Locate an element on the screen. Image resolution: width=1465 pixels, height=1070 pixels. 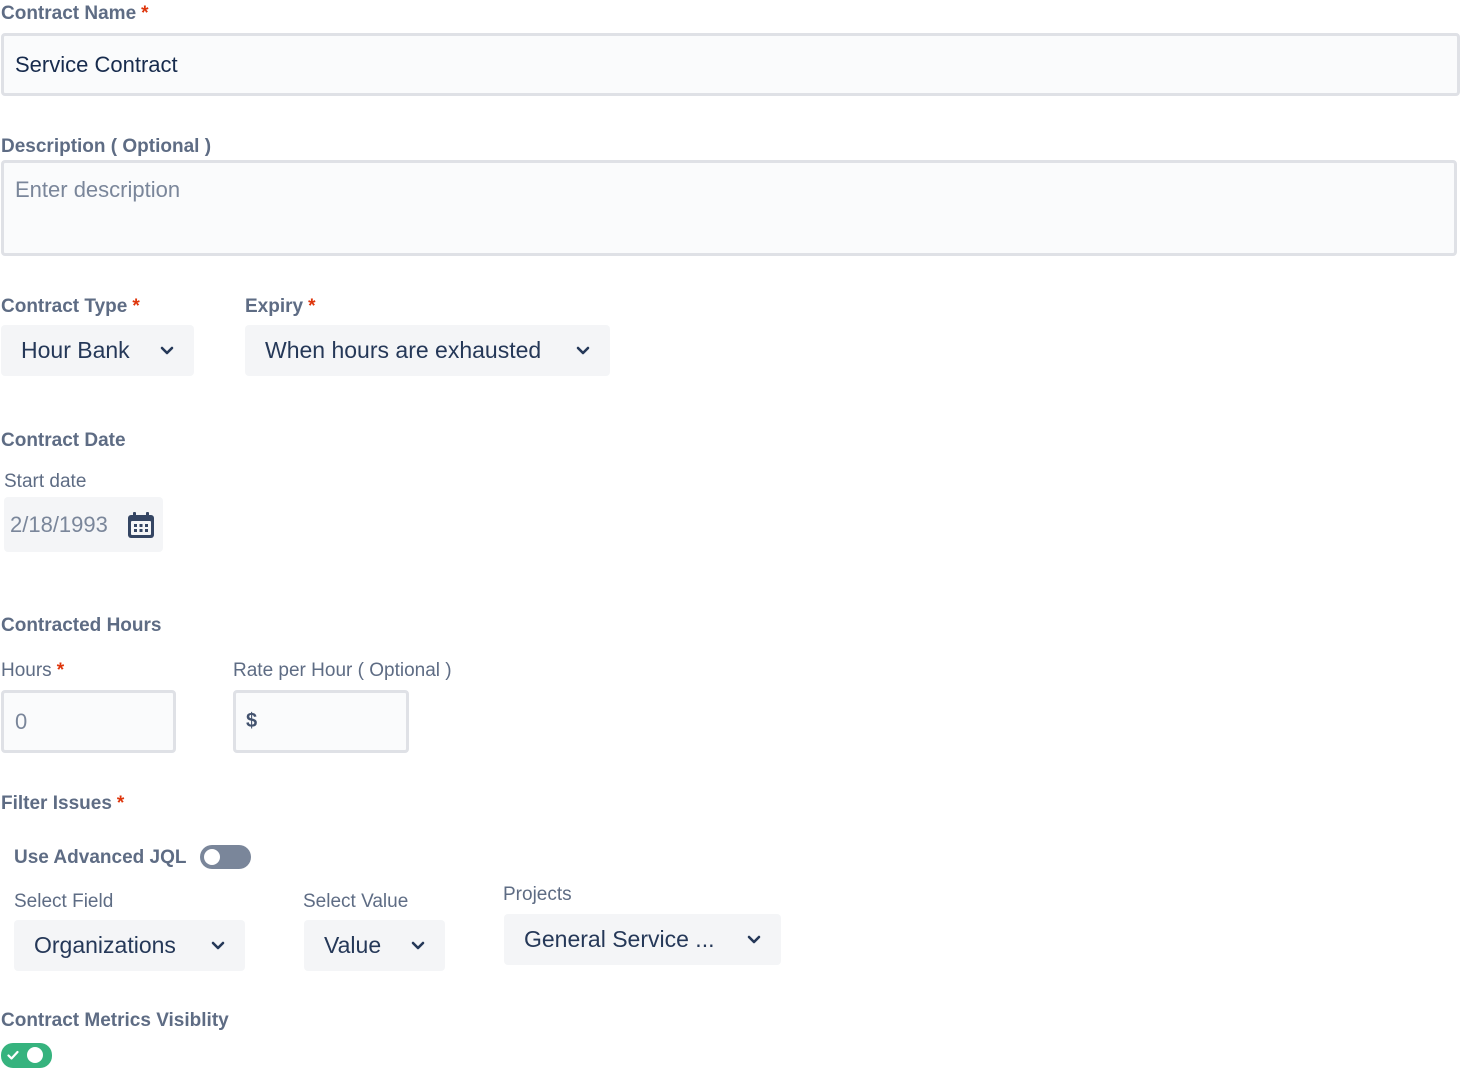
contract-name-label-text: Contract Name is located at coordinates (69, 13).